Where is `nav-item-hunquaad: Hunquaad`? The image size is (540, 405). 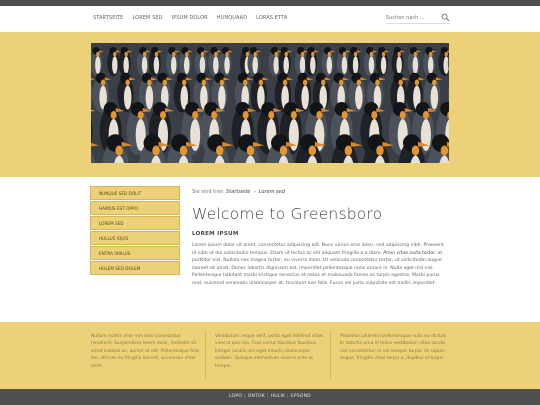
nav-item-hunquaad: Hunquaad is located at coordinates (232, 18).